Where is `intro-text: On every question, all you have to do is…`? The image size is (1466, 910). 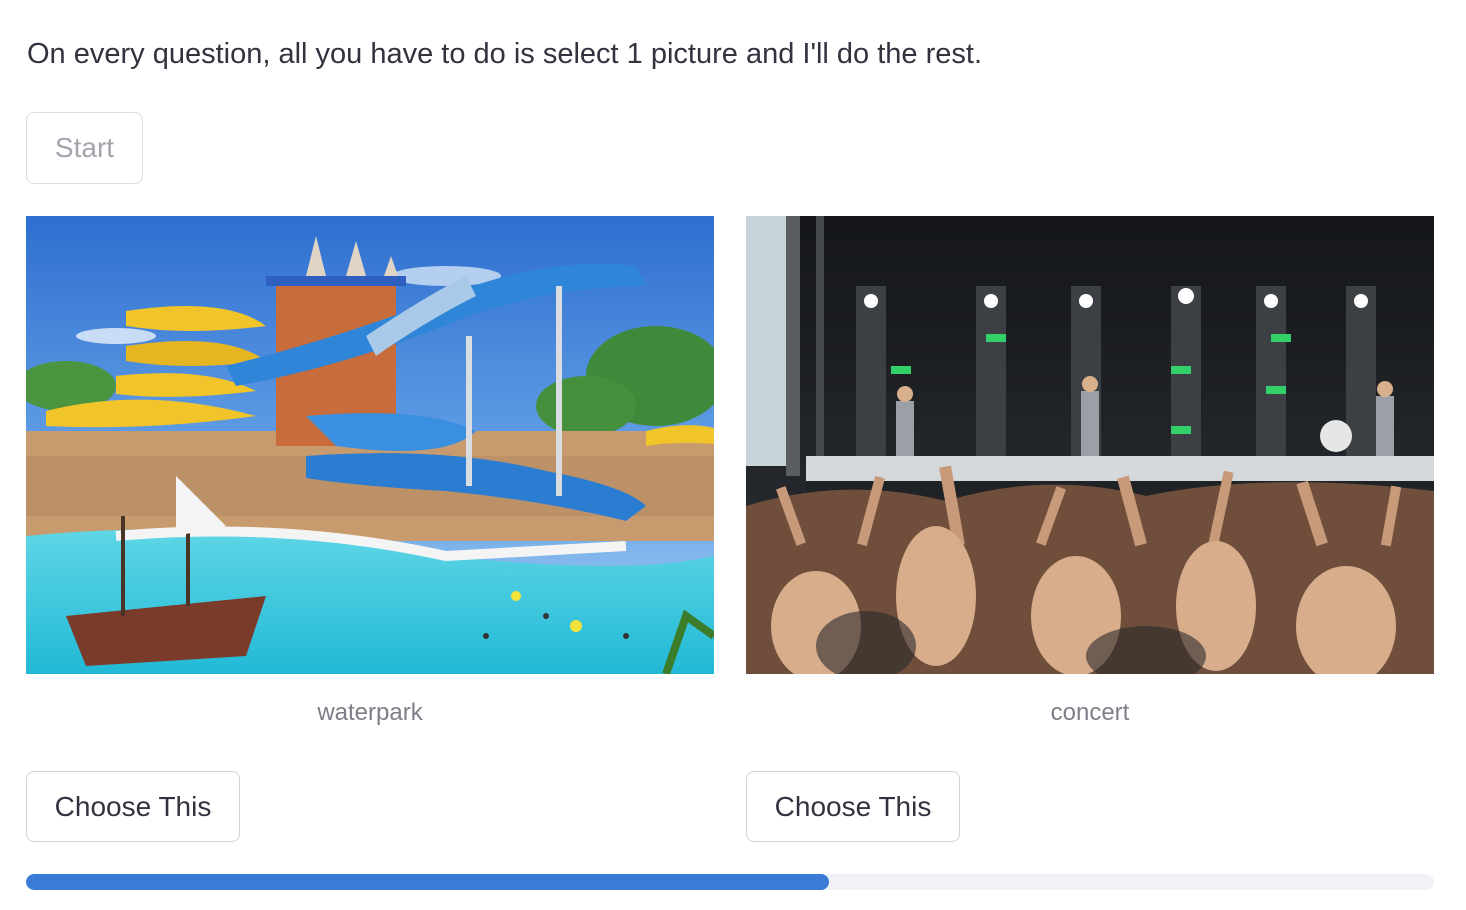
intro-text: On every question, all you have to do is… is located at coordinates (505, 54).